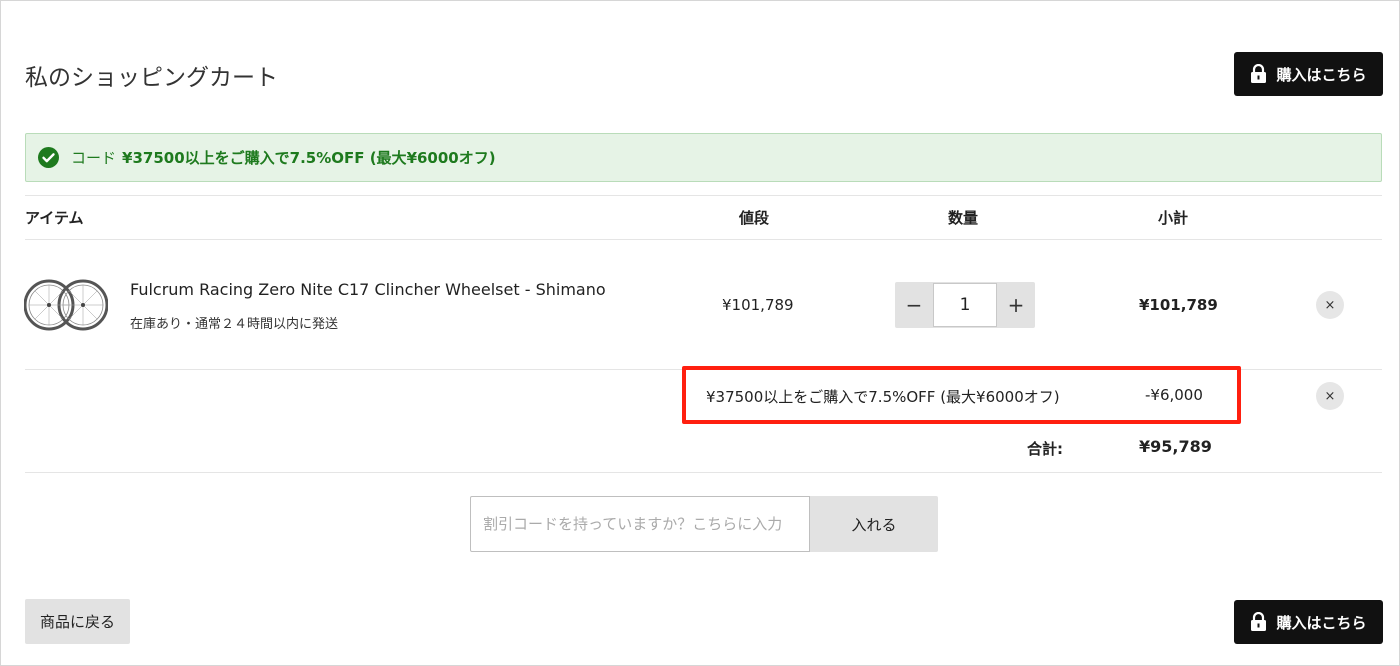 The image size is (1400, 666). Describe the element at coordinates (94, 158) in the screenshot. I see `alert-code-label: コード` at that location.